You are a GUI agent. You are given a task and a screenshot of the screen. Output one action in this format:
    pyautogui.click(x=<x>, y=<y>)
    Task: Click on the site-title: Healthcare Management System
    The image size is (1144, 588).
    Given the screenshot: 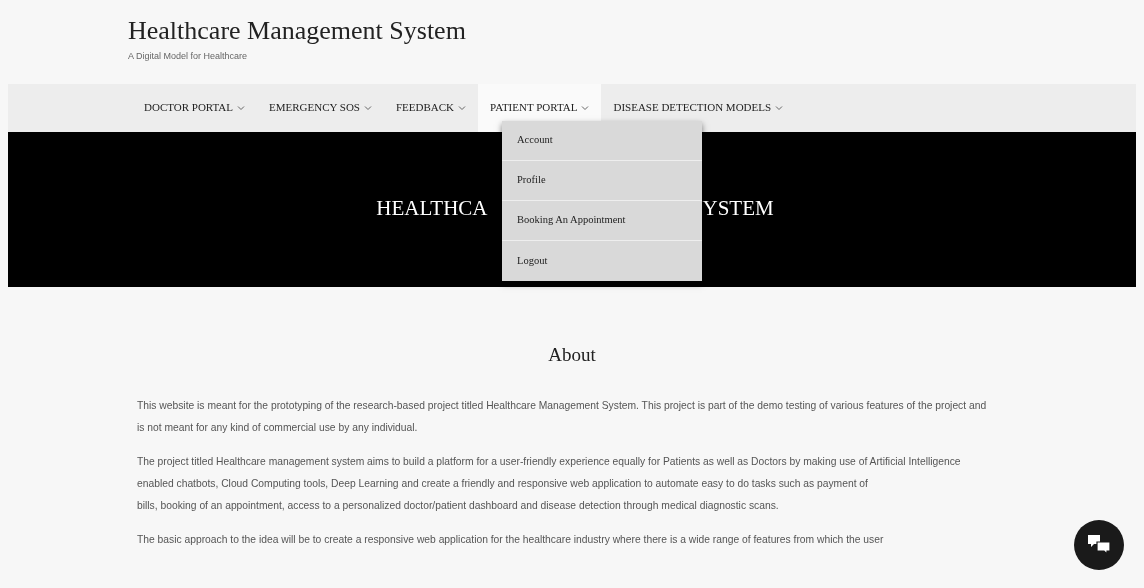 What is the action you would take?
    pyautogui.click(x=297, y=31)
    